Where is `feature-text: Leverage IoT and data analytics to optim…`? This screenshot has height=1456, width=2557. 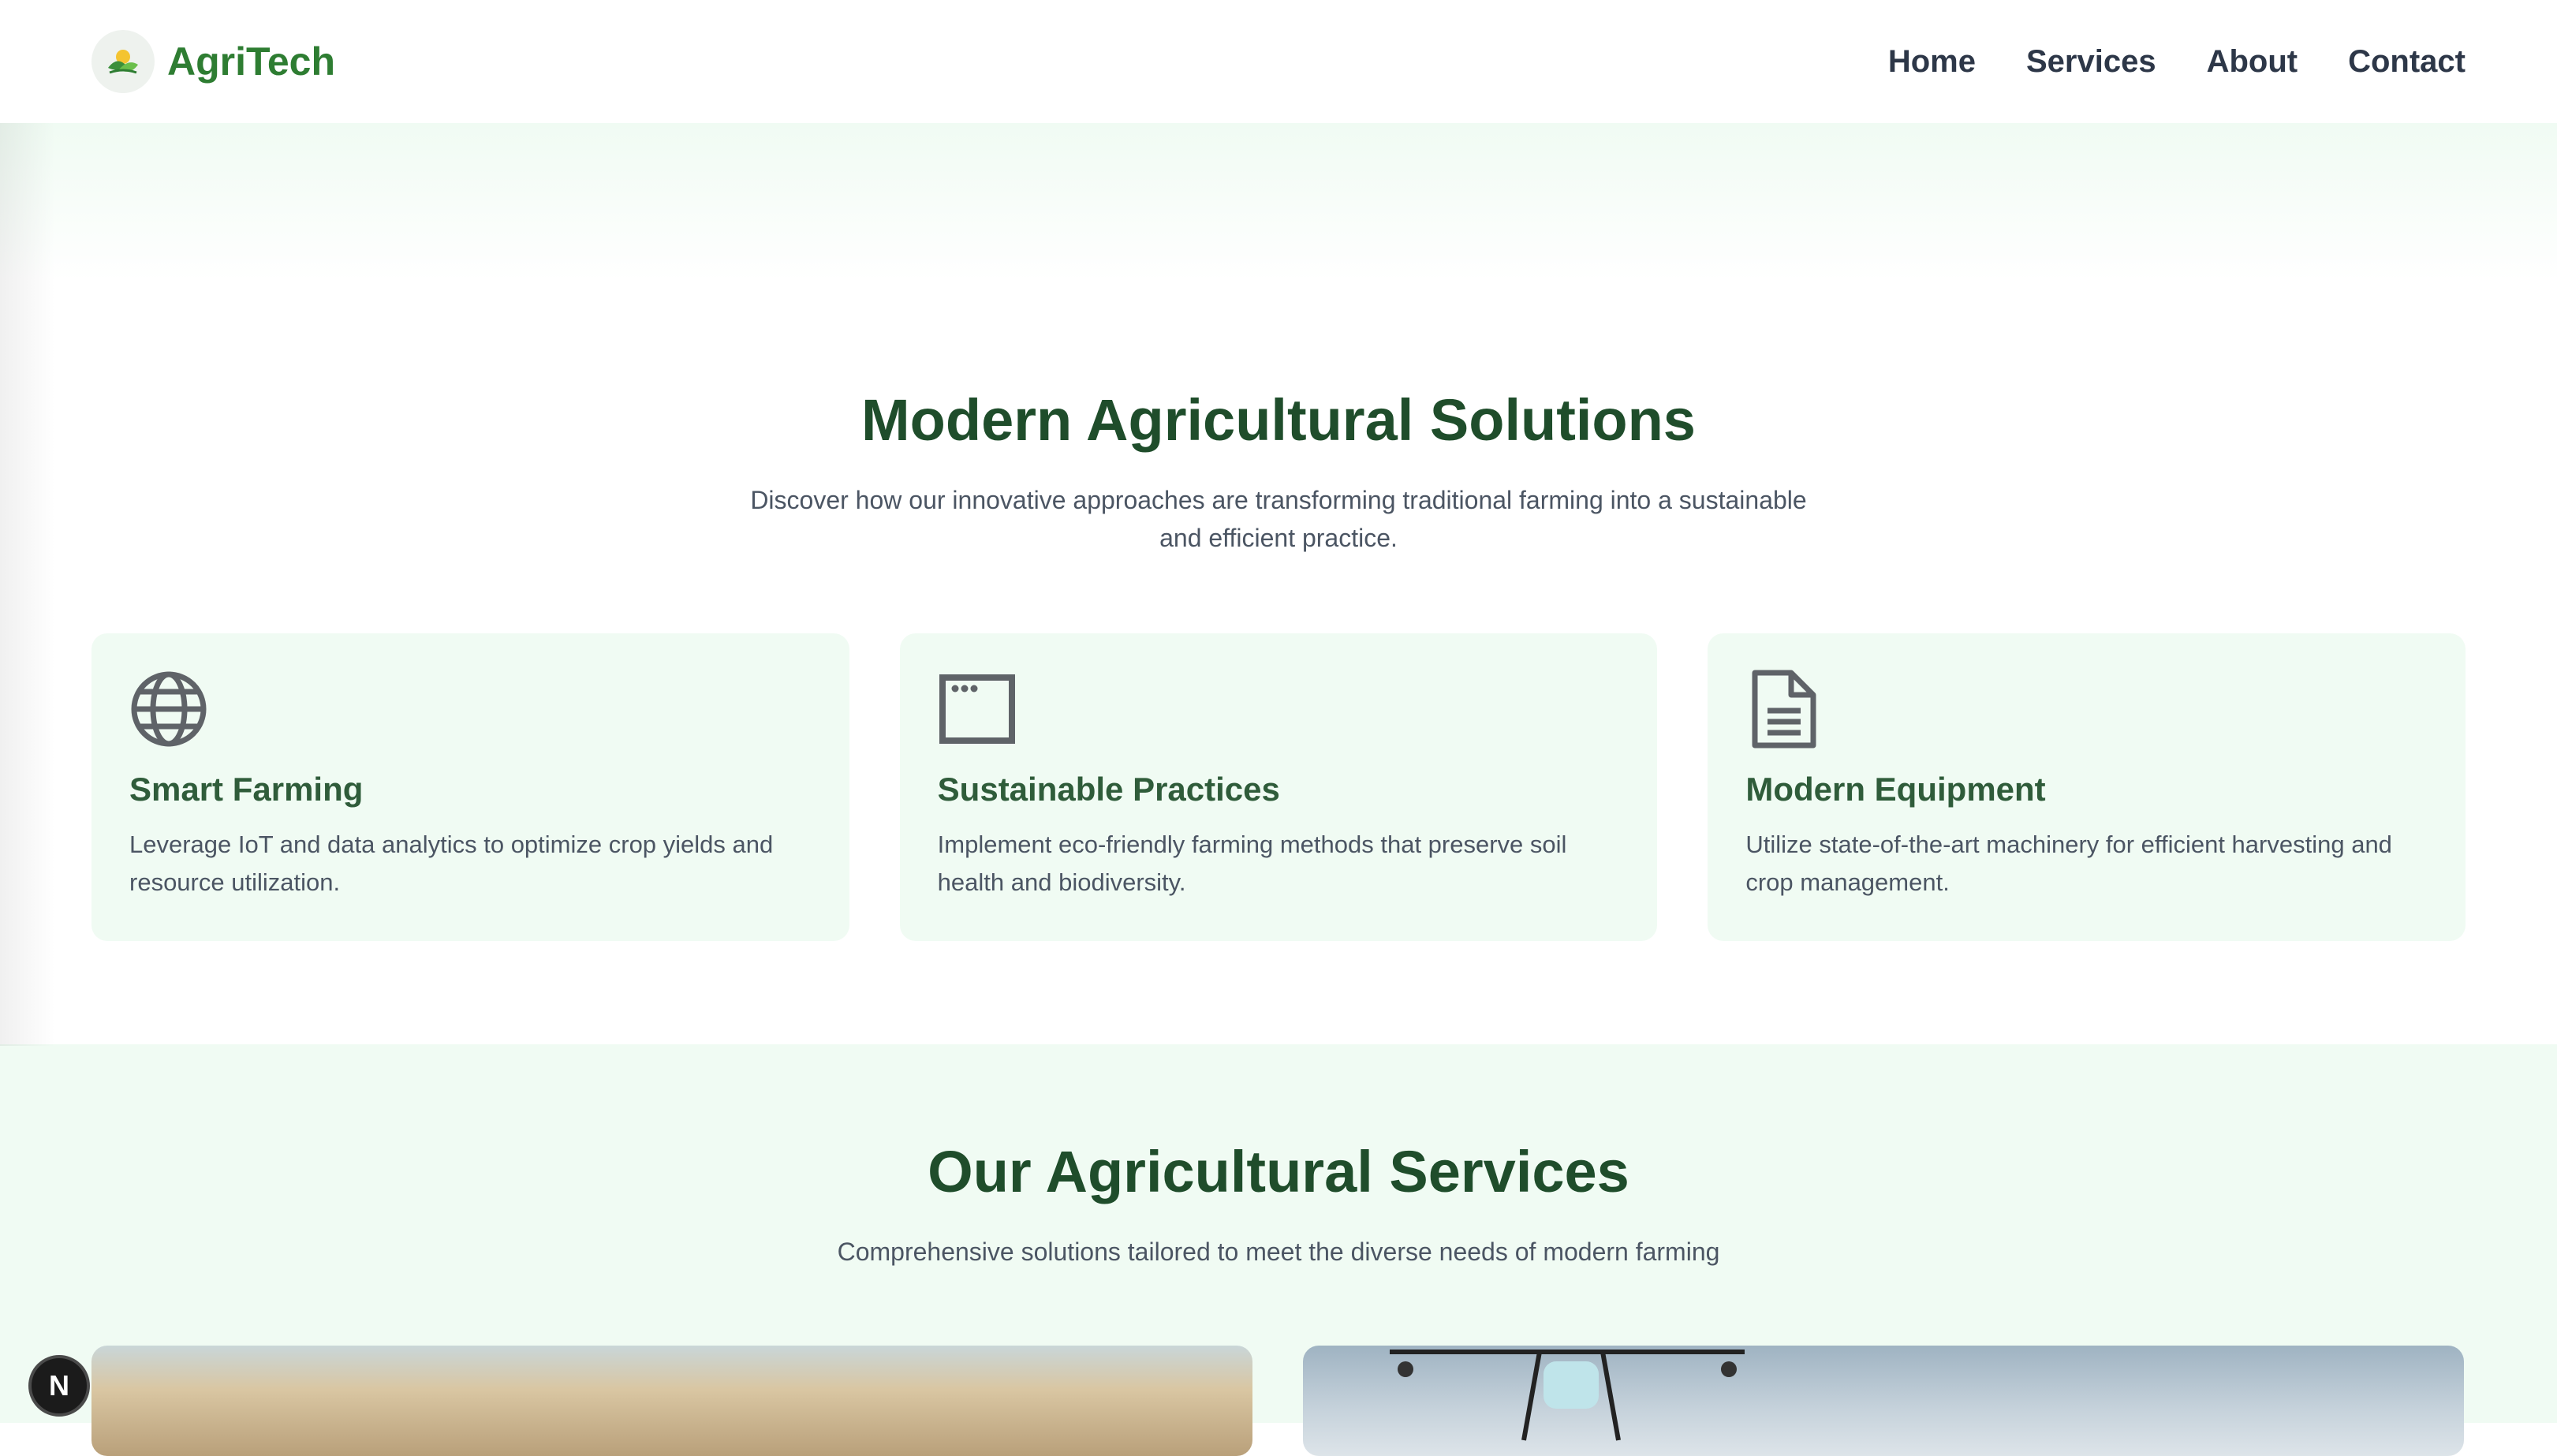
feature-text: Leverage IoT and data analytics to optim… is located at coordinates (451, 863).